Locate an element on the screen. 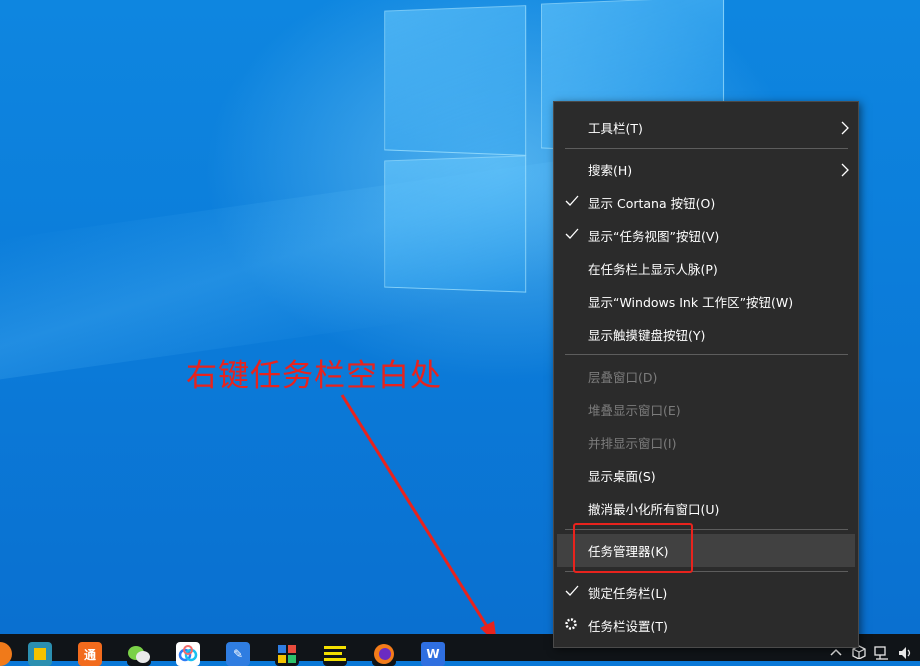 This screenshot has height=666, width=920. wechat-icon is located at coordinates (139, 654).